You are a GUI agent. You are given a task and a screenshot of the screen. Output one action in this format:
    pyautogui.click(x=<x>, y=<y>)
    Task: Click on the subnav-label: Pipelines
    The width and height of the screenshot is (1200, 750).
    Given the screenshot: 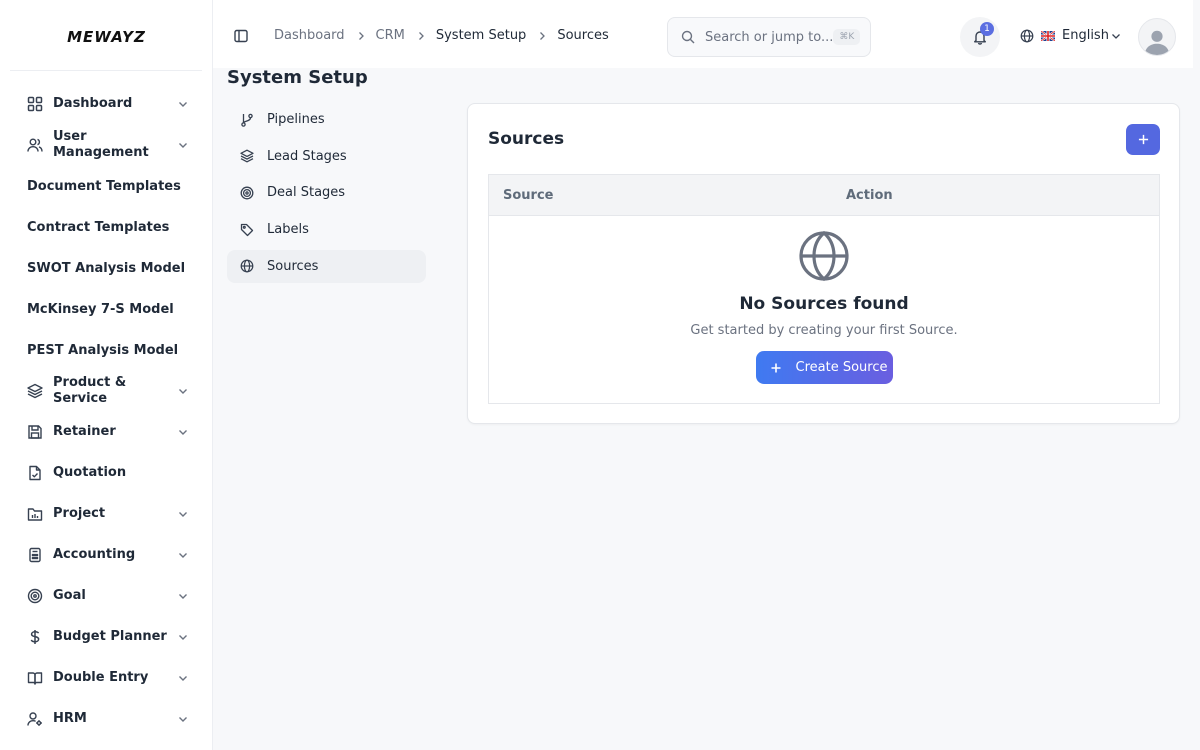 What is the action you would take?
    pyautogui.click(x=296, y=119)
    